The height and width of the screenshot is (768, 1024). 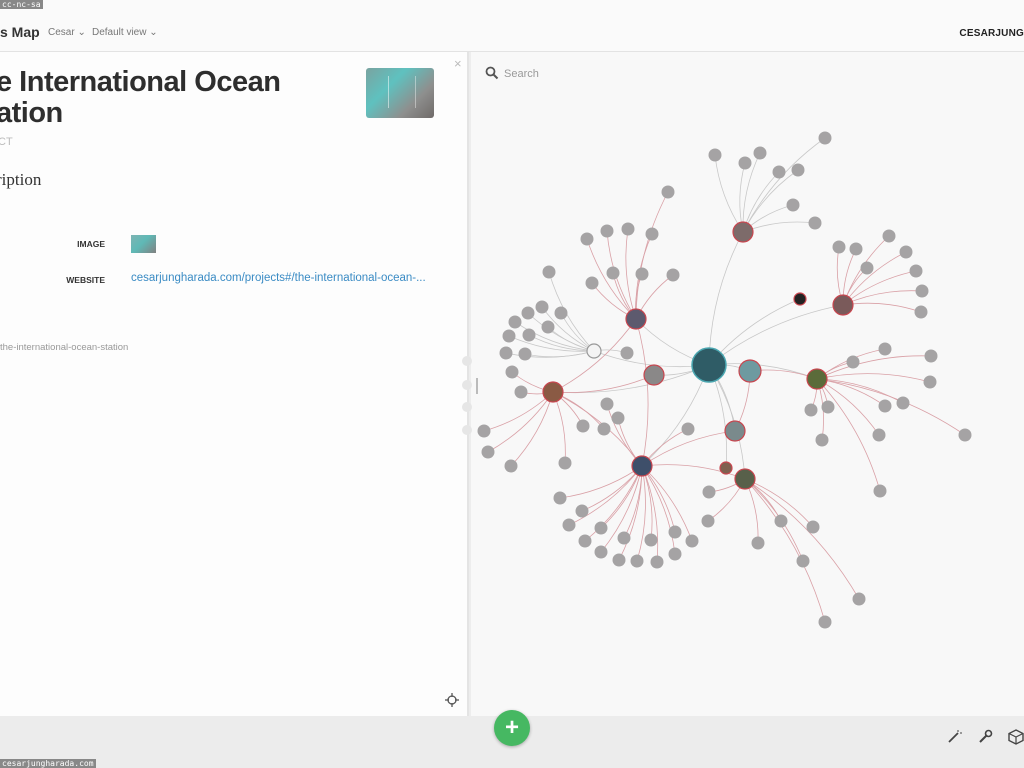 I want to click on search-input, so click(x=564, y=74).